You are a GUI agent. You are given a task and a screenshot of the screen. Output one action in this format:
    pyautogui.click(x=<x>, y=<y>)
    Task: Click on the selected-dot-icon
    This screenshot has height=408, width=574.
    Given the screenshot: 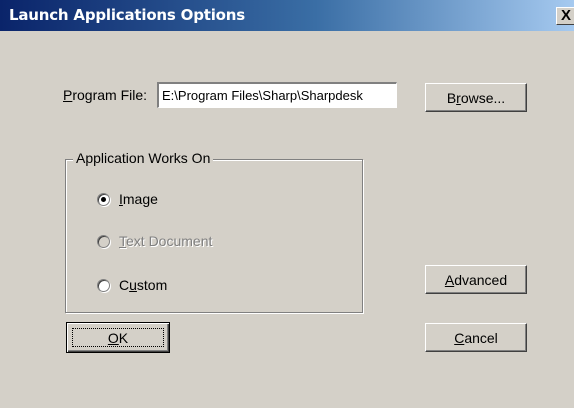 What is the action you would take?
    pyautogui.click(x=103, y=199)
    